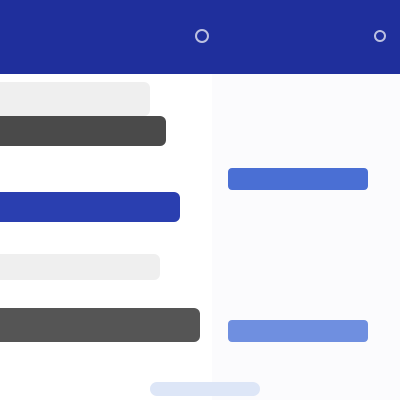 The height and width of the screenshot is (400, 400). What do you see at coordinates (298, 331) in the screenshot?
I see `secondary-button` at bounding box center [298, 331].